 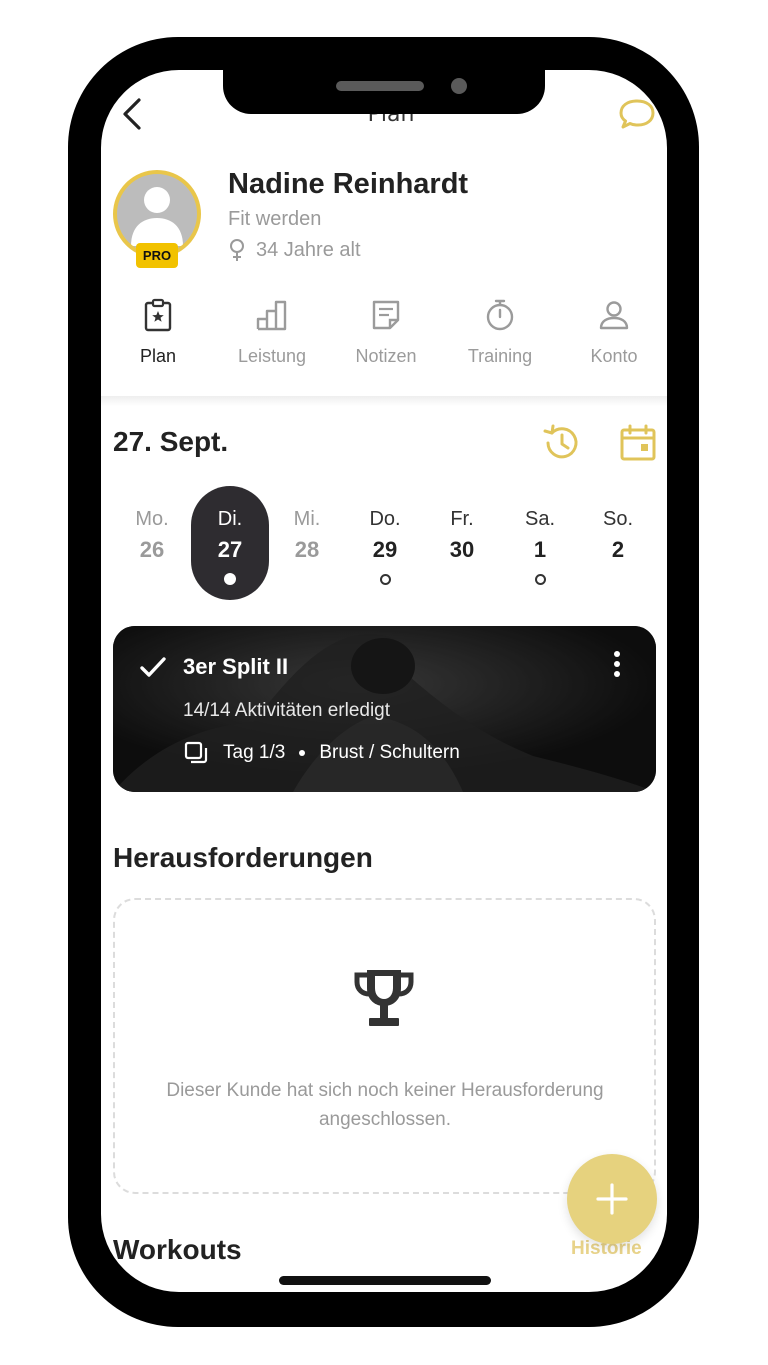 I want to click on day-number: 27, so click(x=230, y=549).